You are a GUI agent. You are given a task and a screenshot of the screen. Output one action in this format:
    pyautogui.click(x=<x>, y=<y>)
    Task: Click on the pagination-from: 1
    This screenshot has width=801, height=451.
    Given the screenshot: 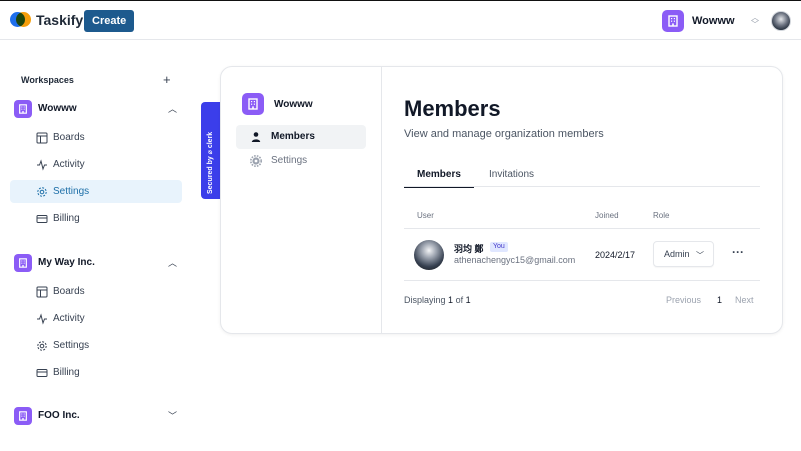 What is the action you would take?
    pyautogui.click(x=451, y=300)
    